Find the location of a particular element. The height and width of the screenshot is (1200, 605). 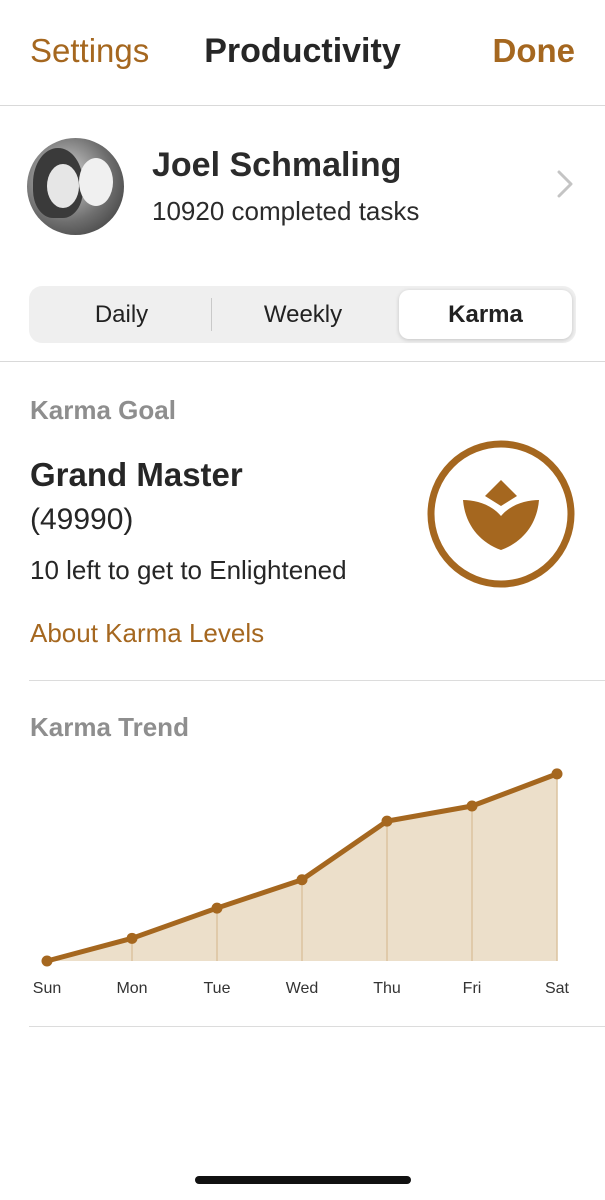

karma-points: (49990) is located at coordinates (82, 519).